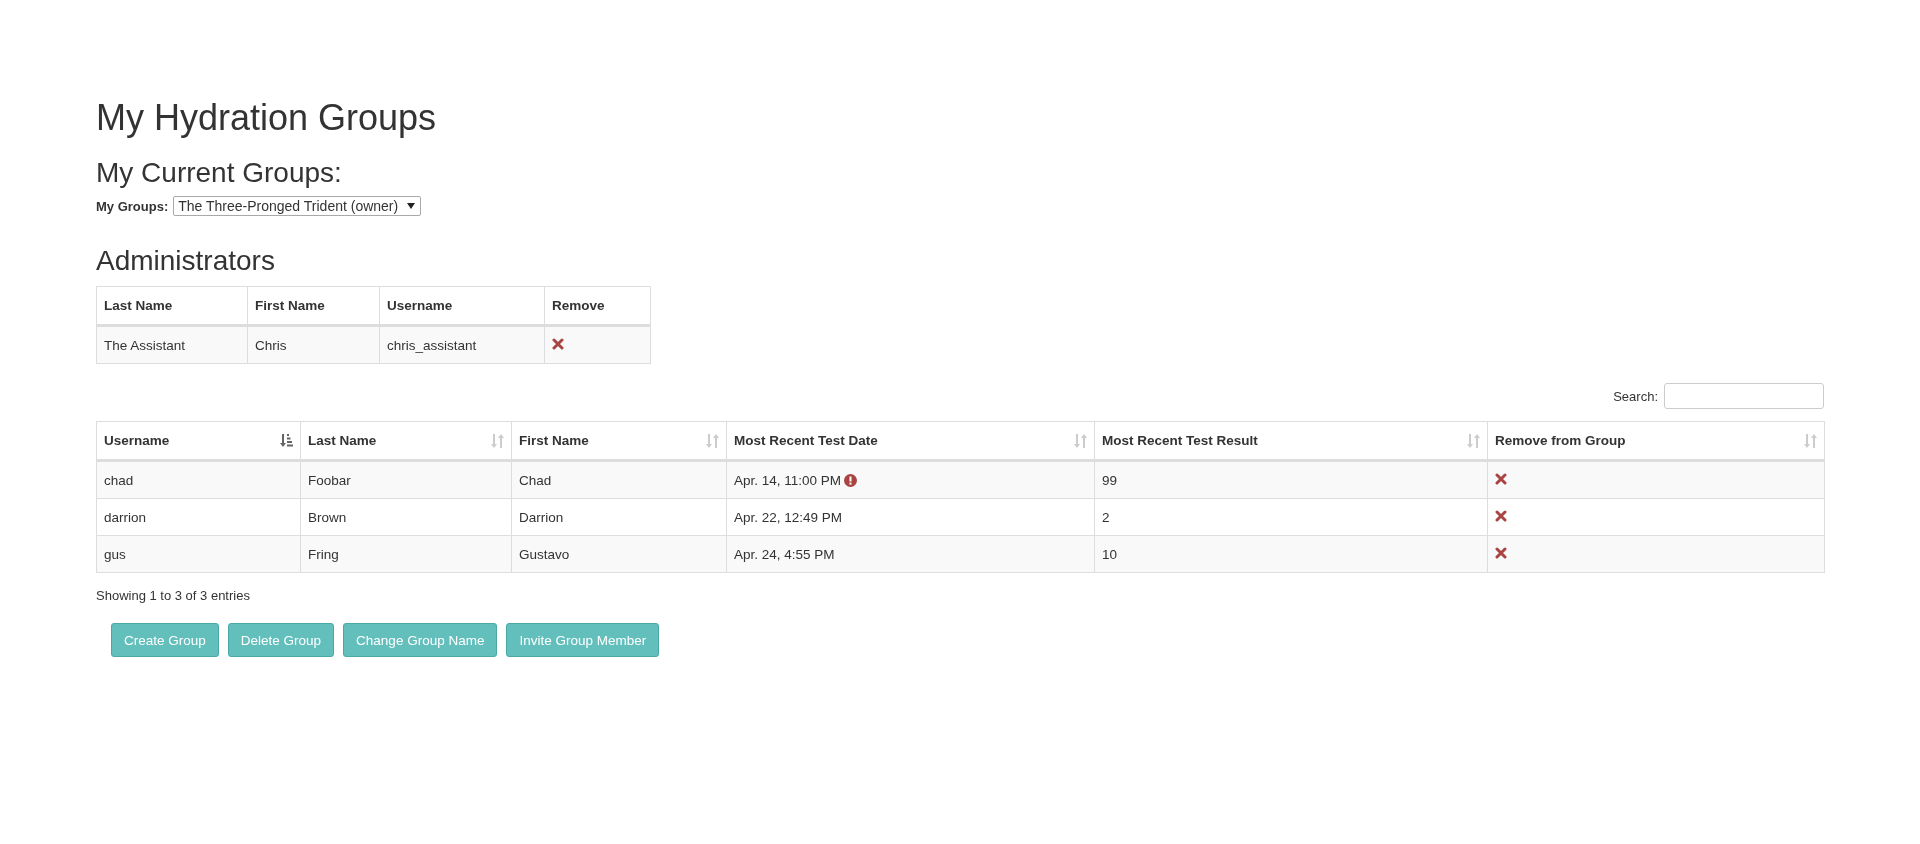  I want to click on table-cell: The Assistant, so click(172, 344).